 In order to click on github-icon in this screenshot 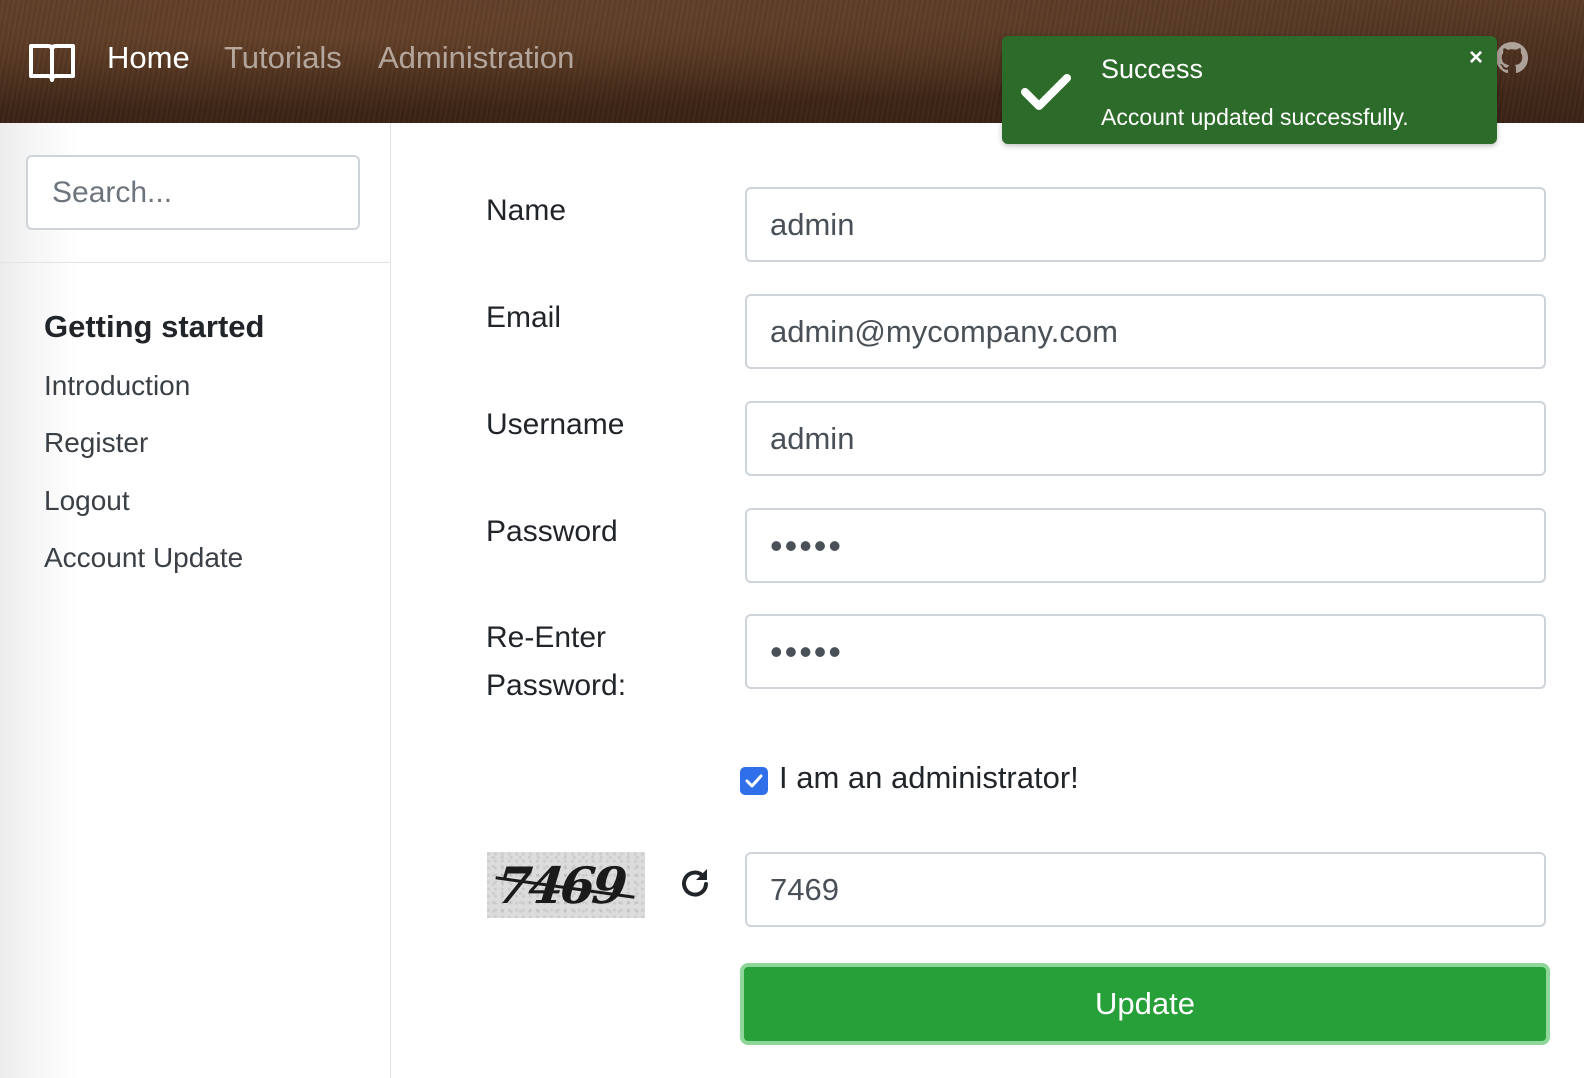, I will do `click(1512, 58)`.